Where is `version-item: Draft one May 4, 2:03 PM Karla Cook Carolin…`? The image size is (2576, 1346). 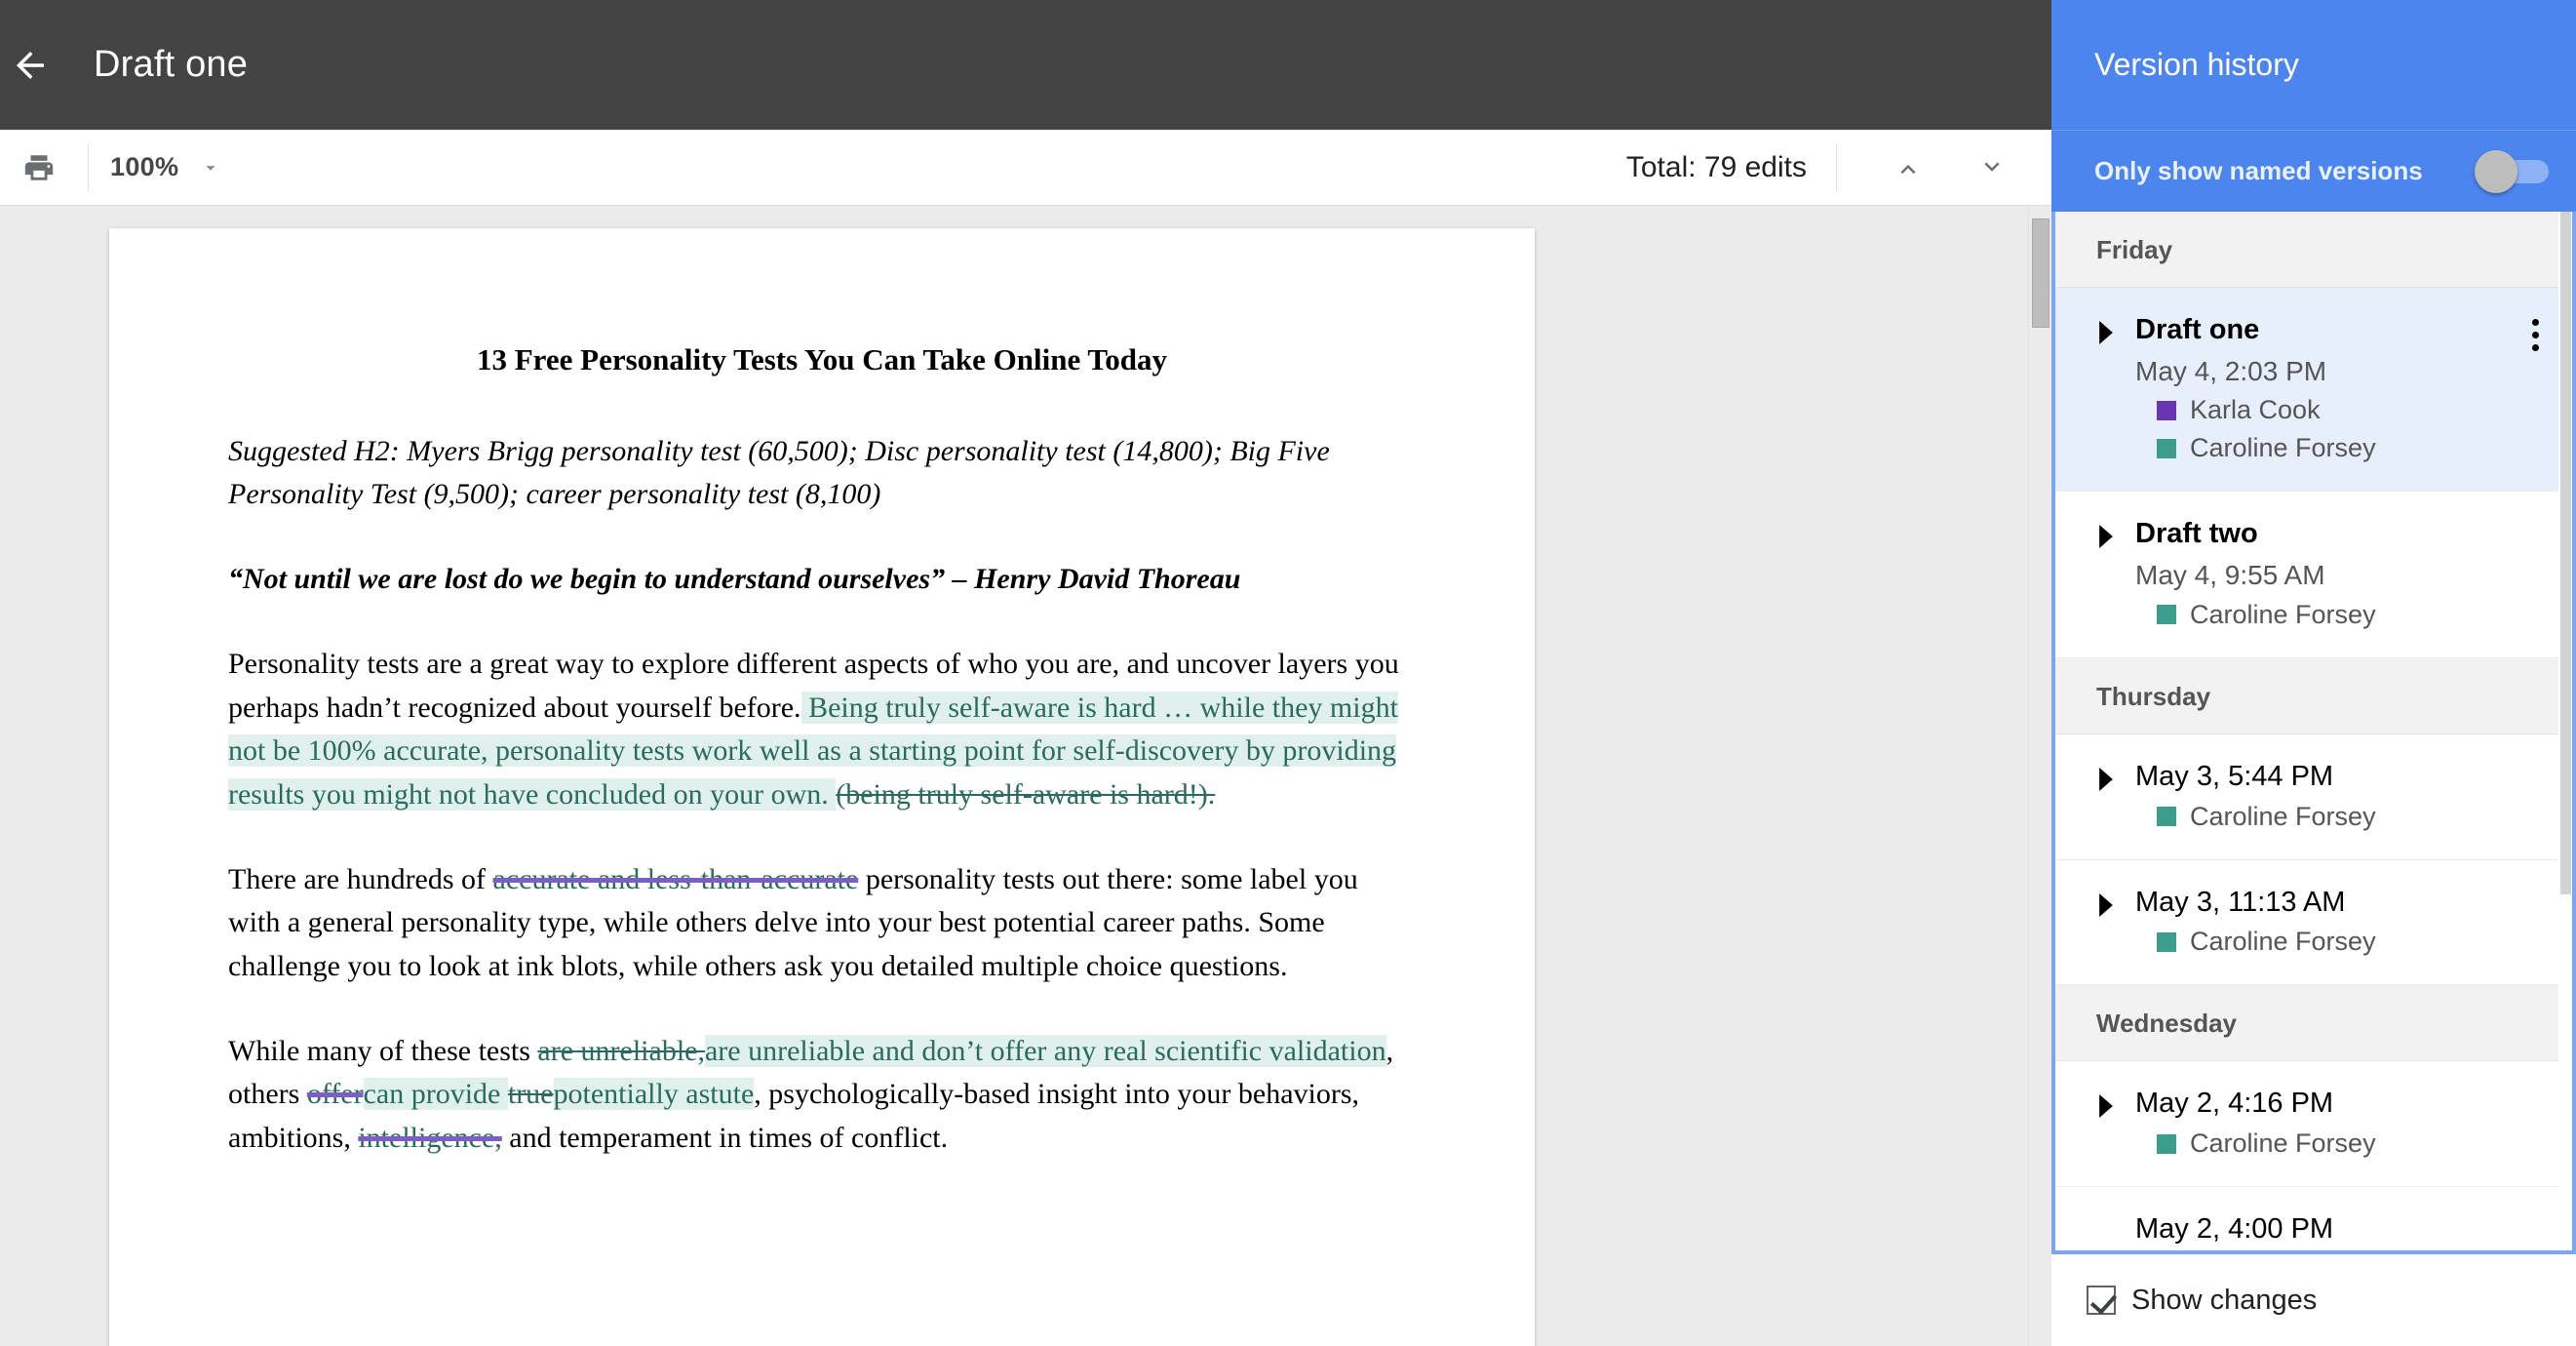 version-item: Draft one May 4, 2:03 PM Karla Cook Carolin… is located at coordinates (2313, 390).